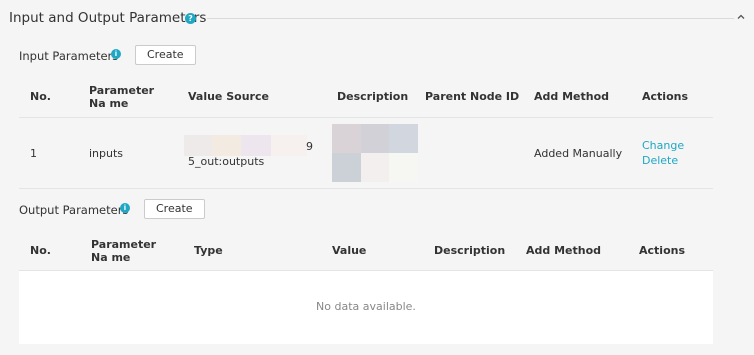  I want to click on help-icon: ?, so click(190, 18).